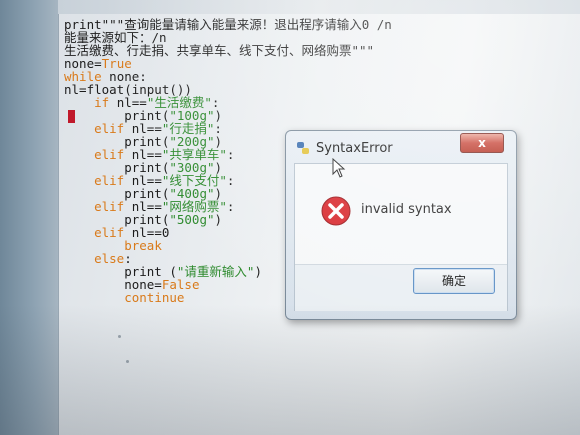 This screenshot has height=435, width=580. I want to click on dialog-body: invalid syntax 确定, so click(401, 237).